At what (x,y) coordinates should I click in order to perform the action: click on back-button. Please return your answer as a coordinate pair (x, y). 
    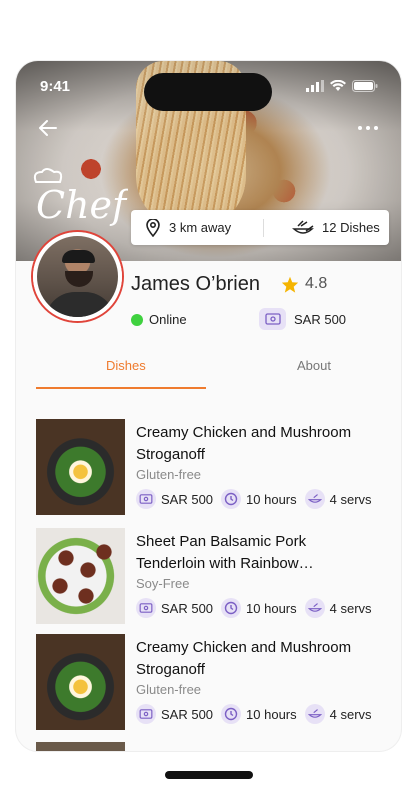
    Looking at the image, I should click on (48, 128).